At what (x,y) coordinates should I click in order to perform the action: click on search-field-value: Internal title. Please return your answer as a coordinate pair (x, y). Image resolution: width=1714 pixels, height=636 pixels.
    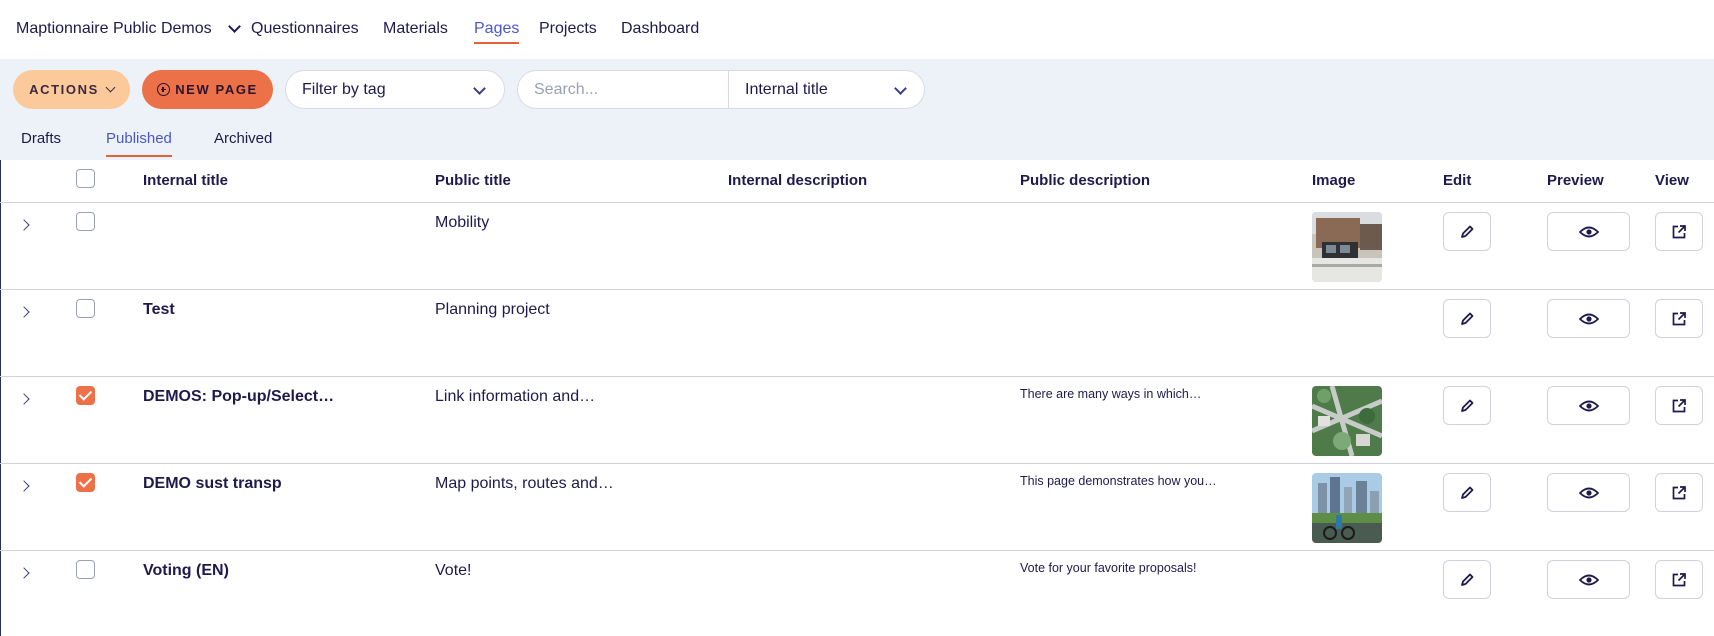
    Looking at the image, I should click on (786, 89).